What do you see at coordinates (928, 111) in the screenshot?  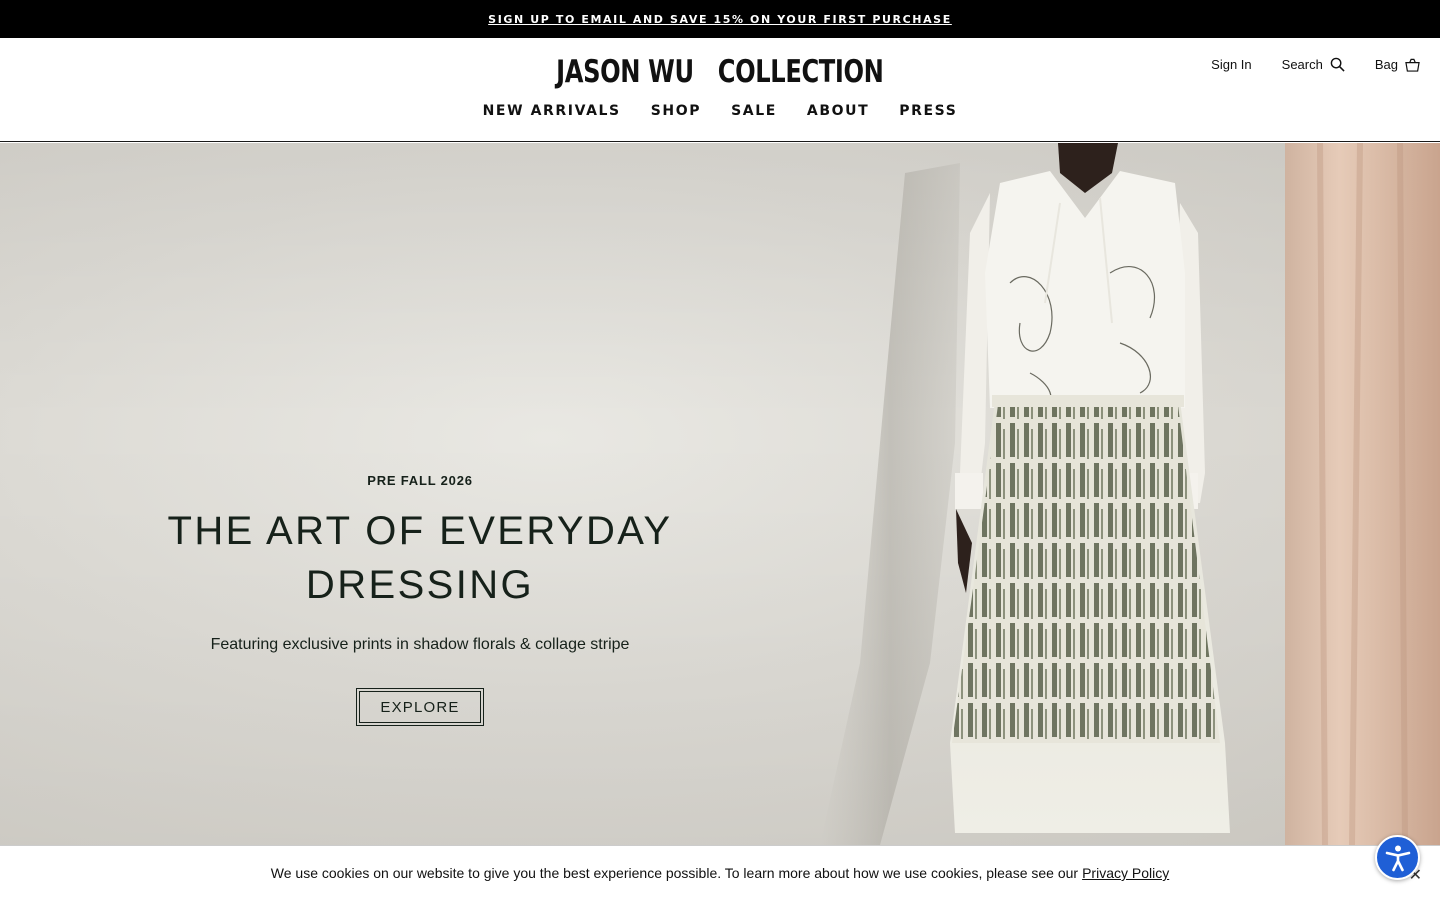 I see `nav-item-press: PRESS` at bounding box center [928, 111].